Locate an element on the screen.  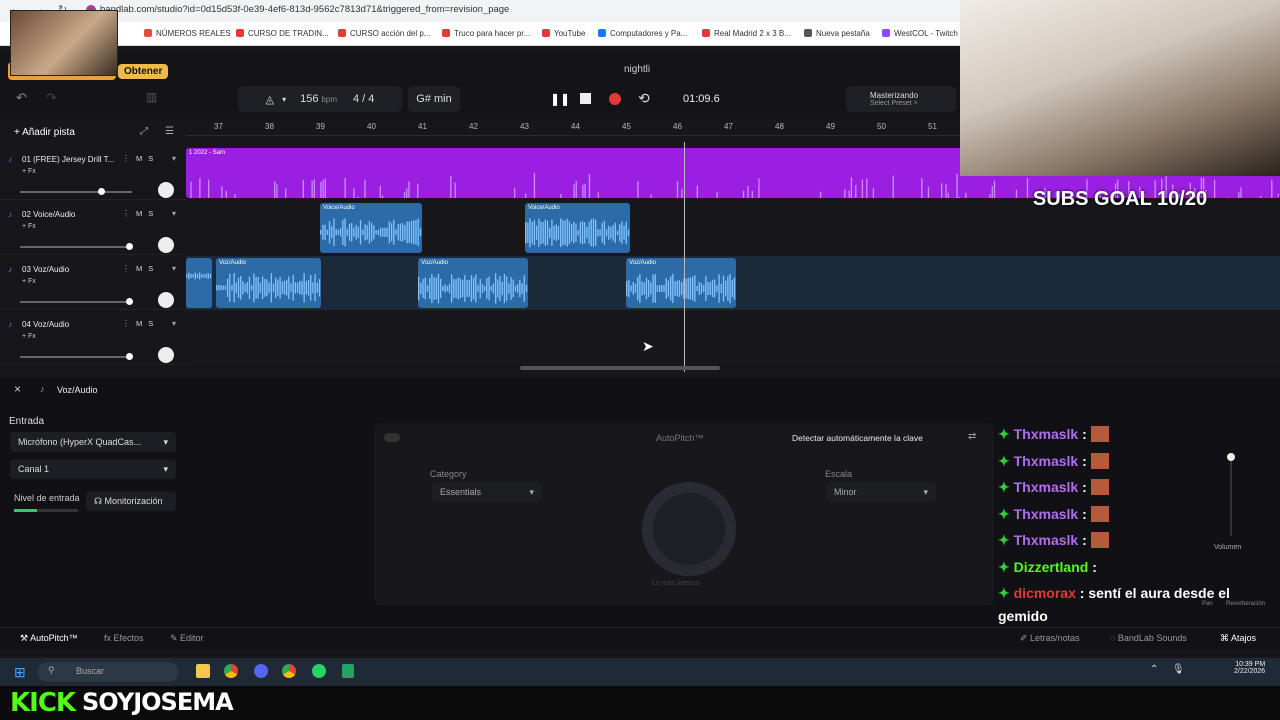
bookmark-0: NÚMEROS REALES is located at coordinates (187, 33).